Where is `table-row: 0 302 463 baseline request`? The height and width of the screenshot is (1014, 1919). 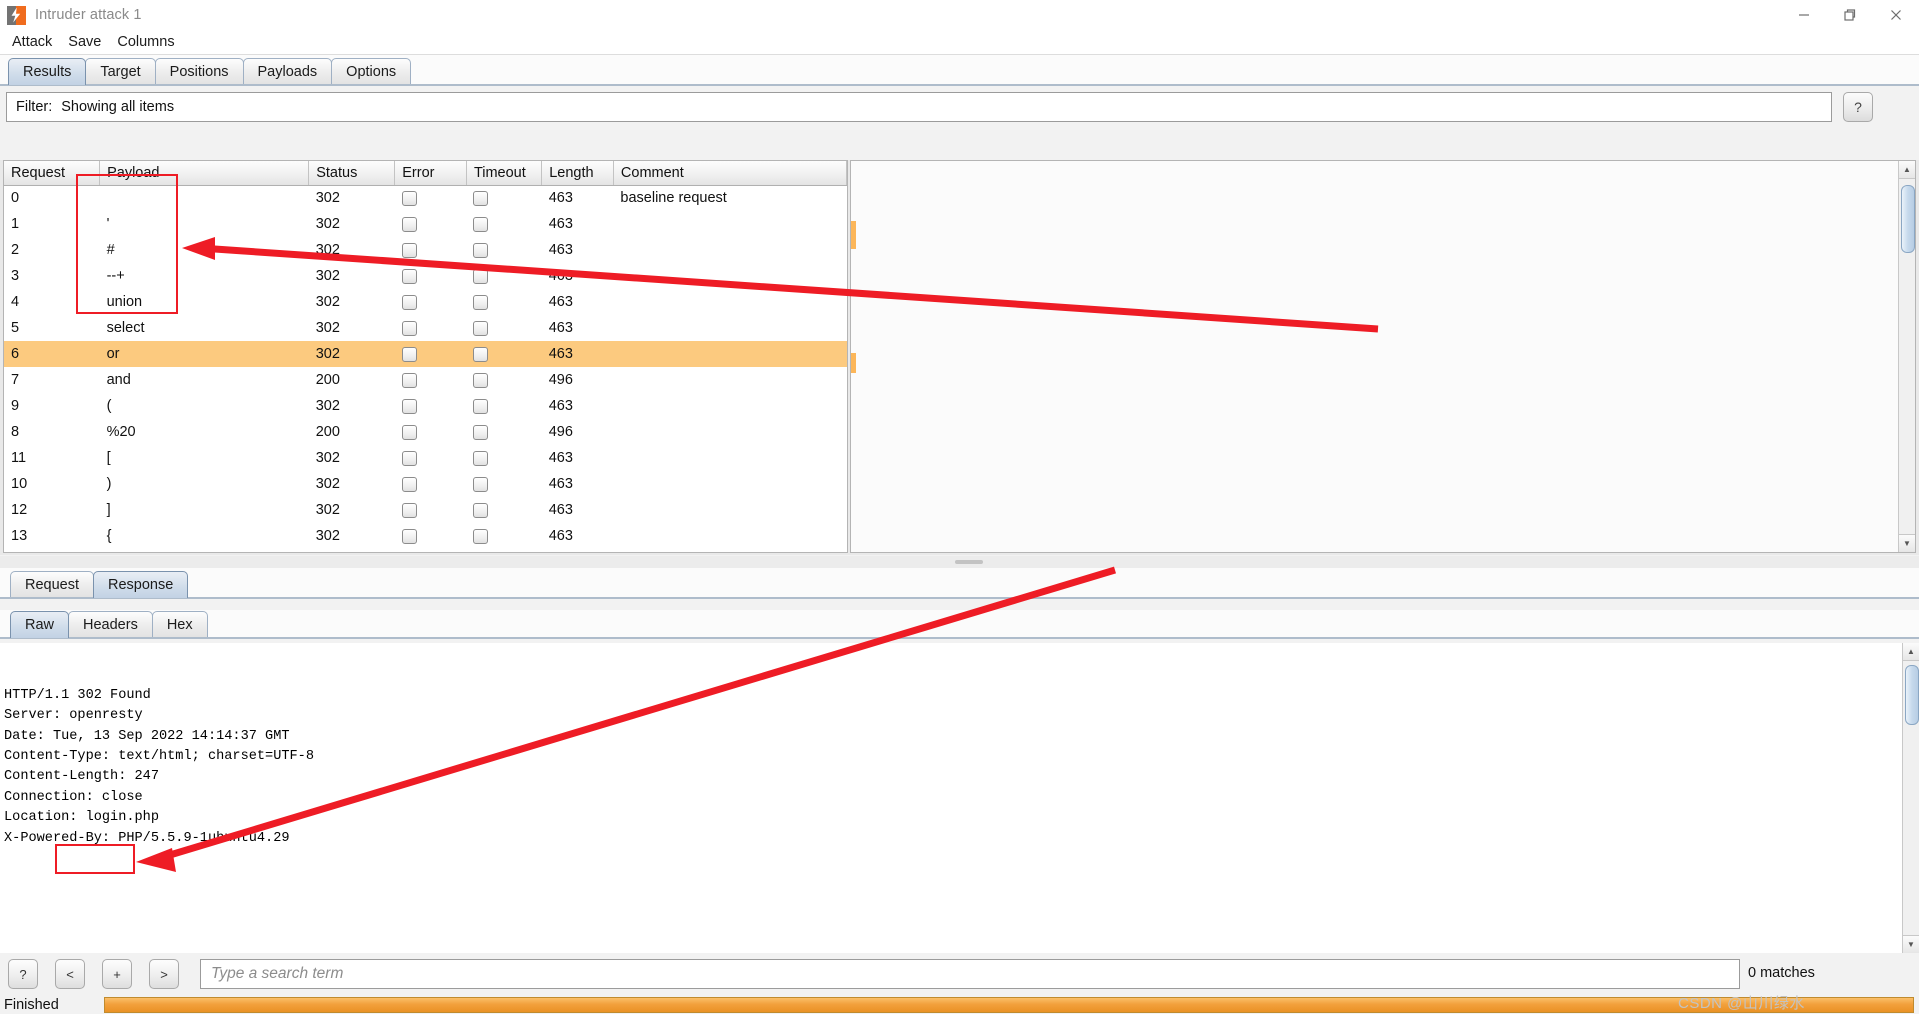
table-row: 0 302 463 baseline request is located at coordinates (425, 198).